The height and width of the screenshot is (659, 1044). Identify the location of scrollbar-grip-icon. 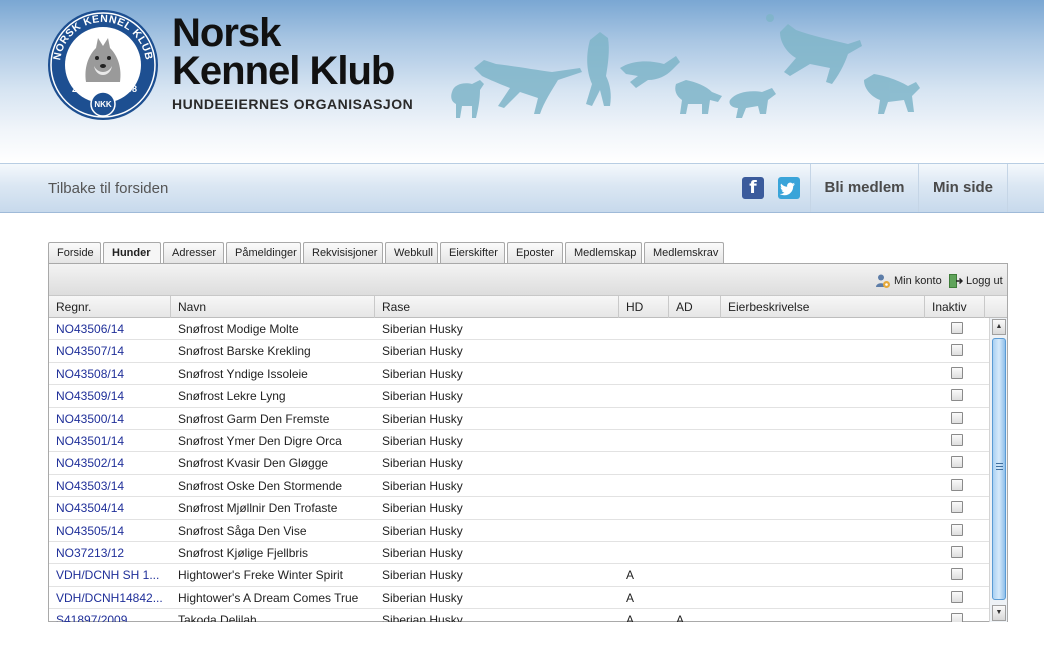
(999, 467).